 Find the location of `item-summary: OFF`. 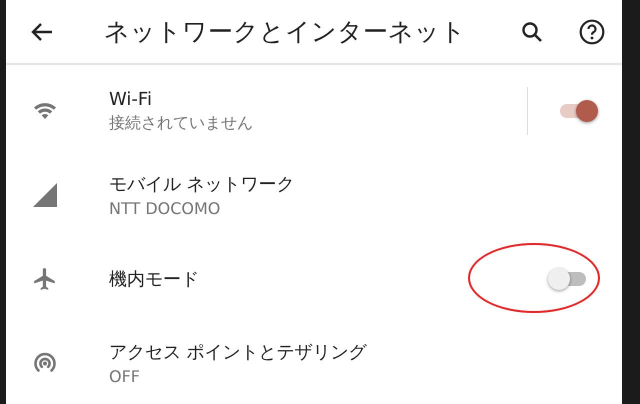

item-summary: OFF is located at coordinates (125, 376).